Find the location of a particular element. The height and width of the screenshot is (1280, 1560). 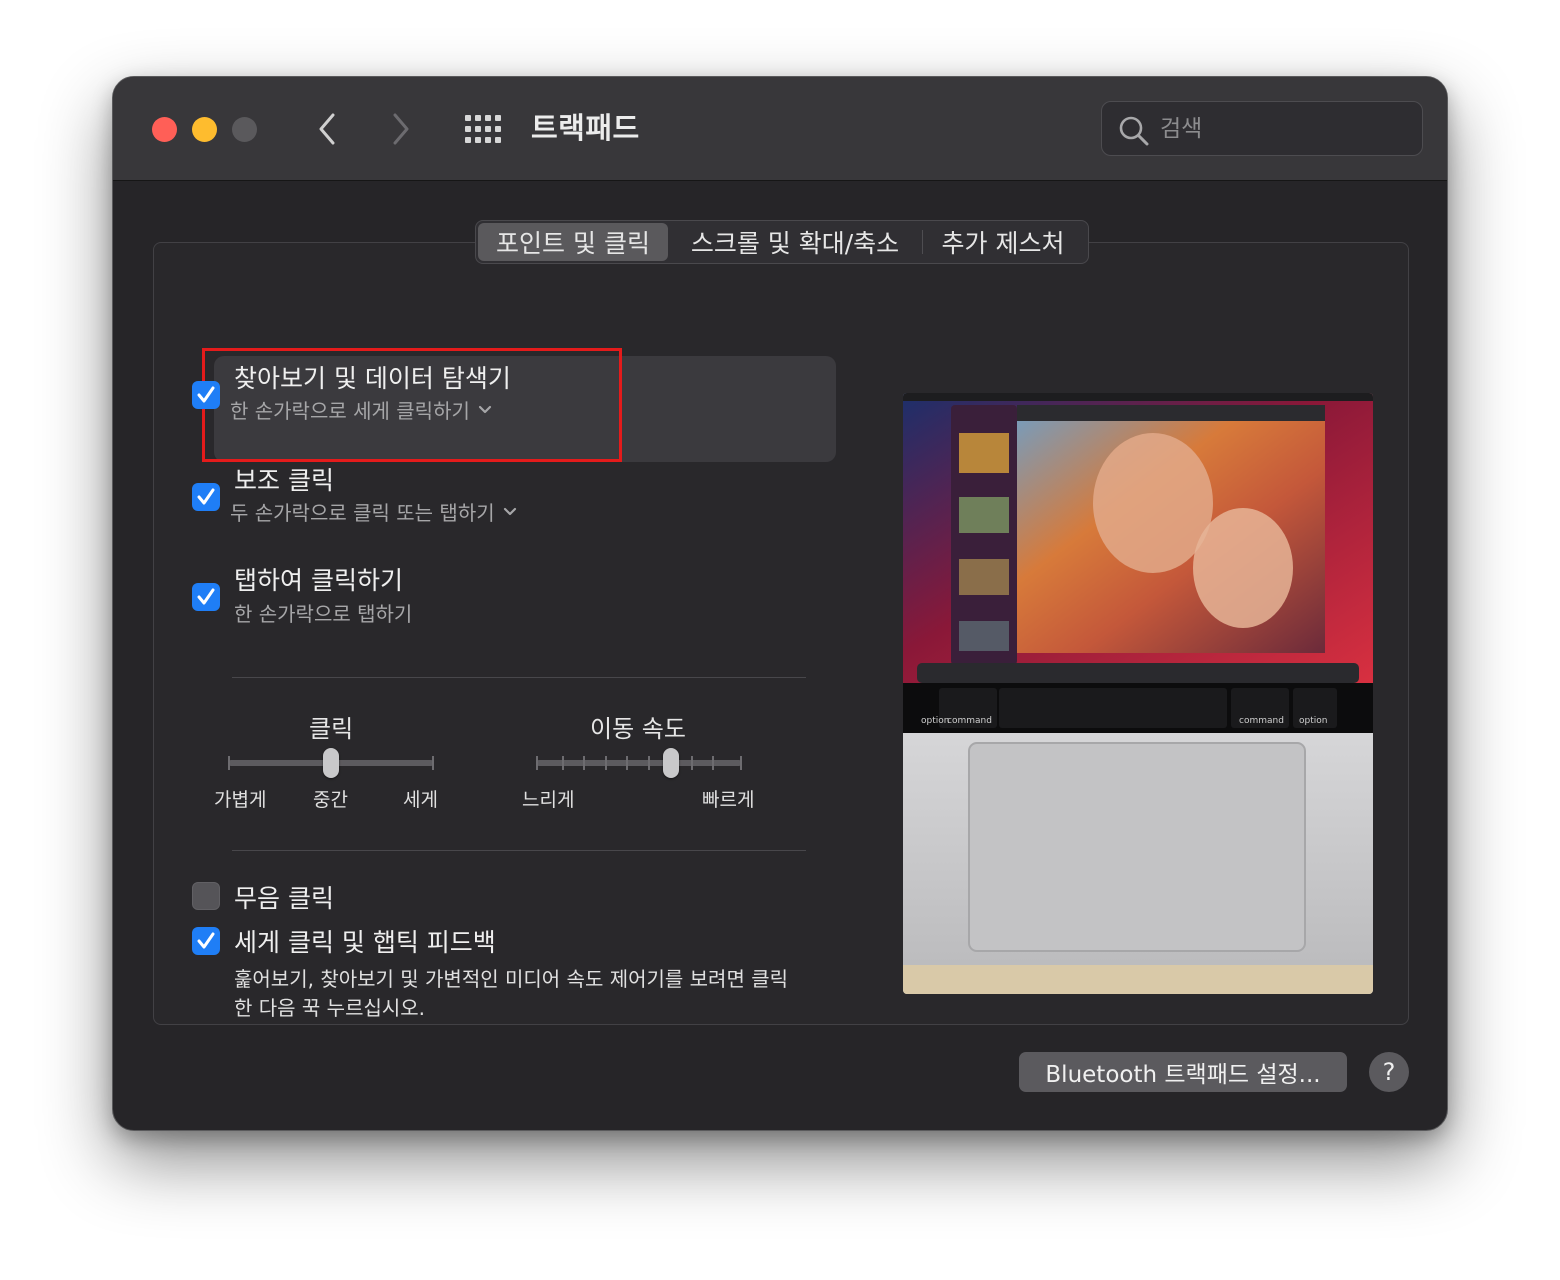

gesture-preview-image: option command command option is located at coordinates (1138, 693).